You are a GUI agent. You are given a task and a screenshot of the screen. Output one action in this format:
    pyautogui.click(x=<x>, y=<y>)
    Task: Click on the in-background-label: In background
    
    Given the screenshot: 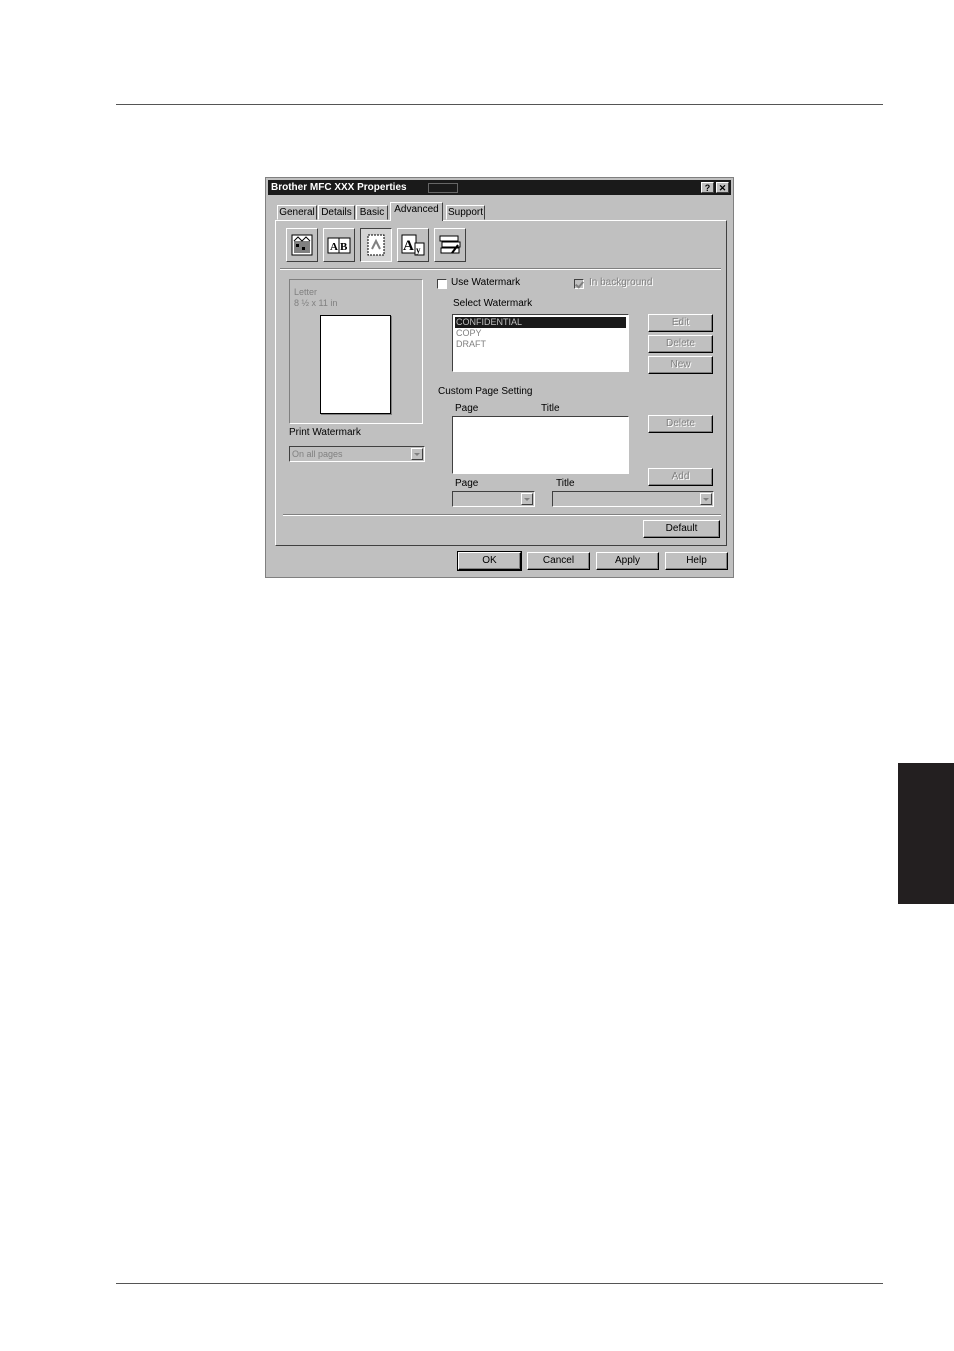 What is the action you would take?
    pyautogui.click(x=621, y=282)
    